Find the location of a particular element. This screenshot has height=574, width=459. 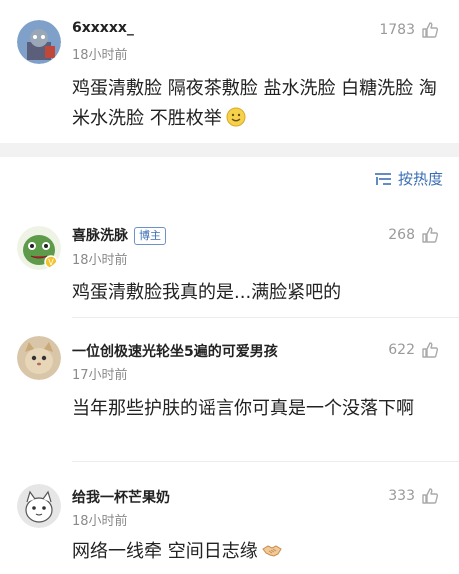

sort-lines-icon is located at coordinates (382, 178).